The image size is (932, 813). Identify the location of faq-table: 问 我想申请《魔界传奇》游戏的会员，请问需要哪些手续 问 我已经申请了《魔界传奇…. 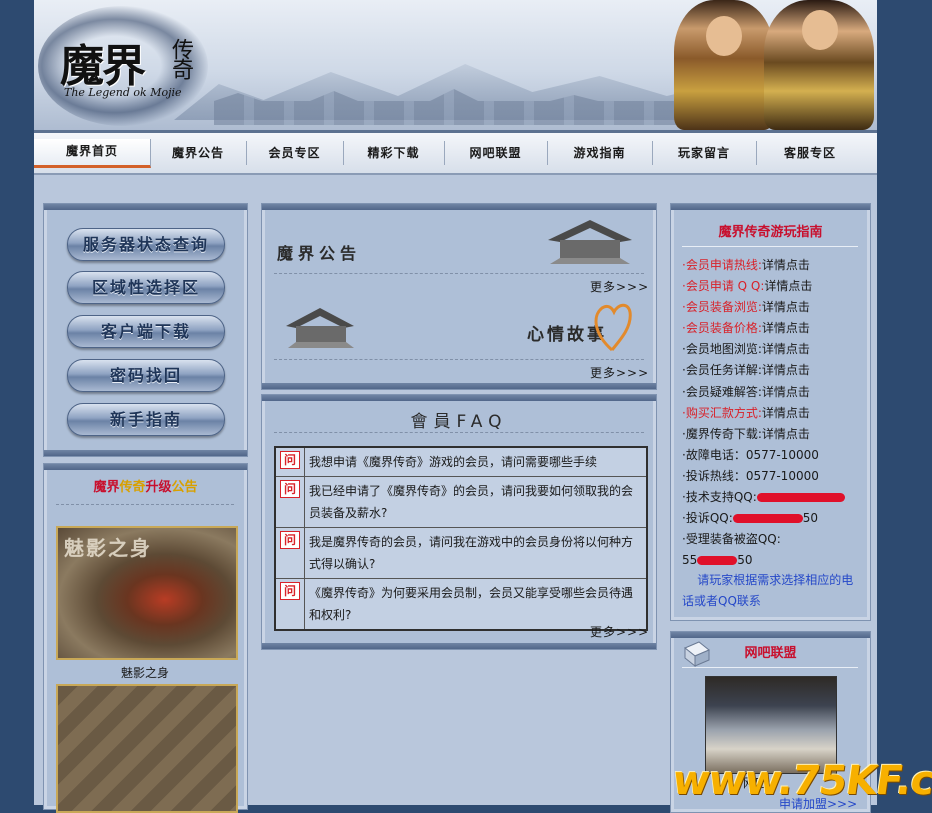
(461, 538).